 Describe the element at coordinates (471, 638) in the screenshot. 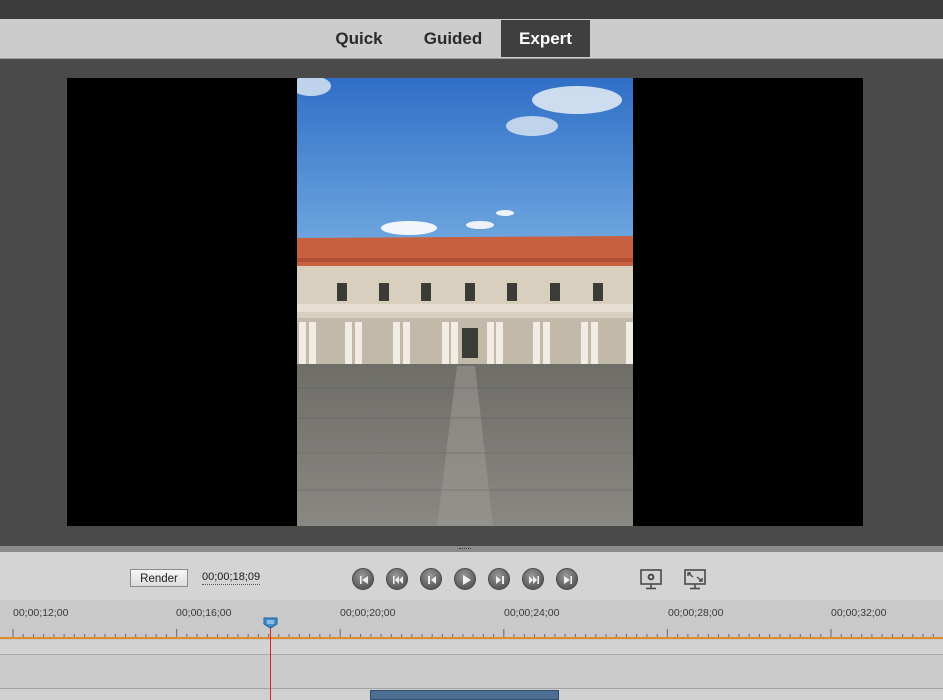

I see `timeline-work-area-bar` at that location.